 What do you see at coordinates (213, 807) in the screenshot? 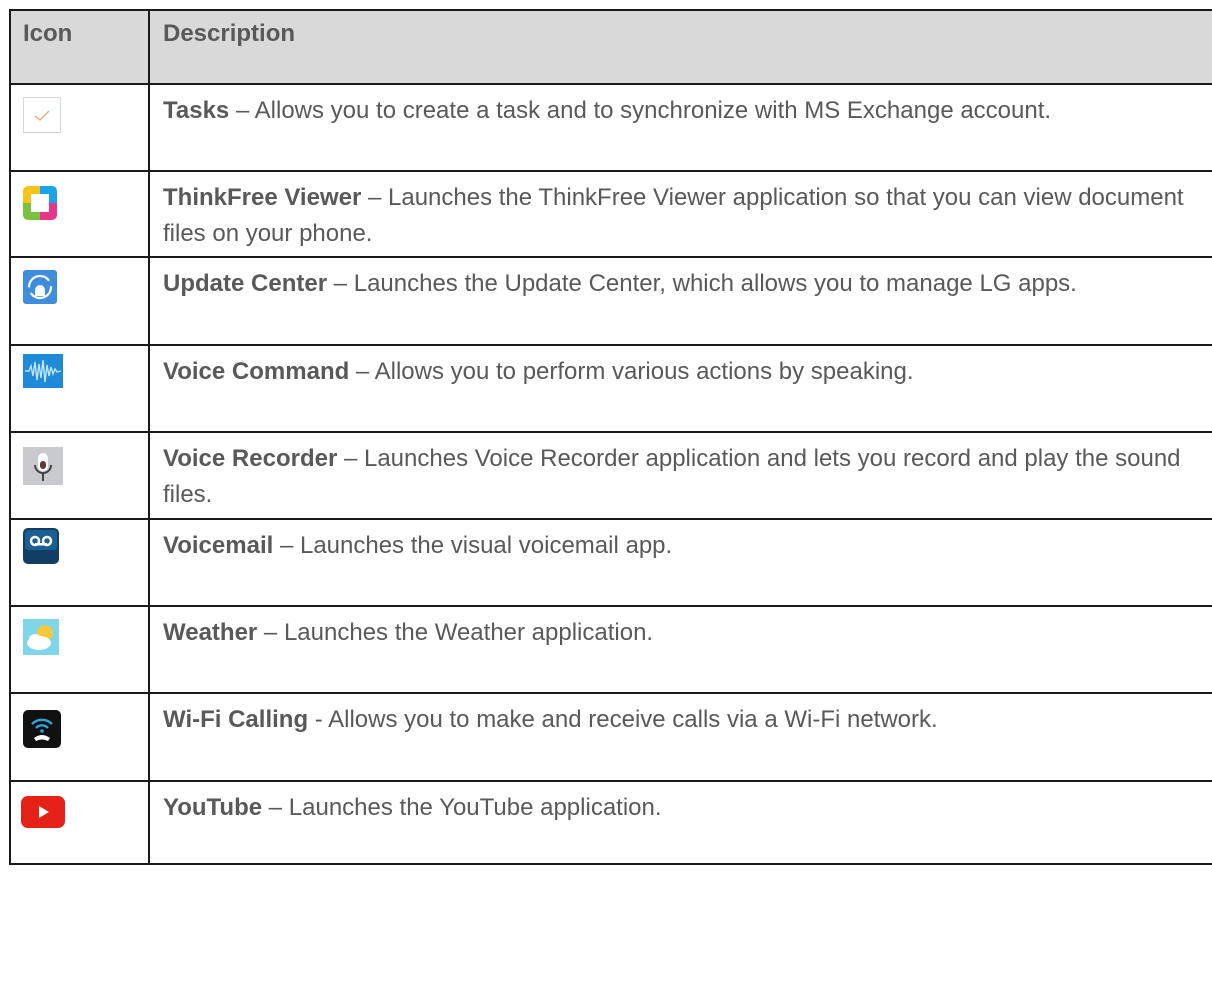
I see `app-name: YouTube` at bounding box center [213, 807].